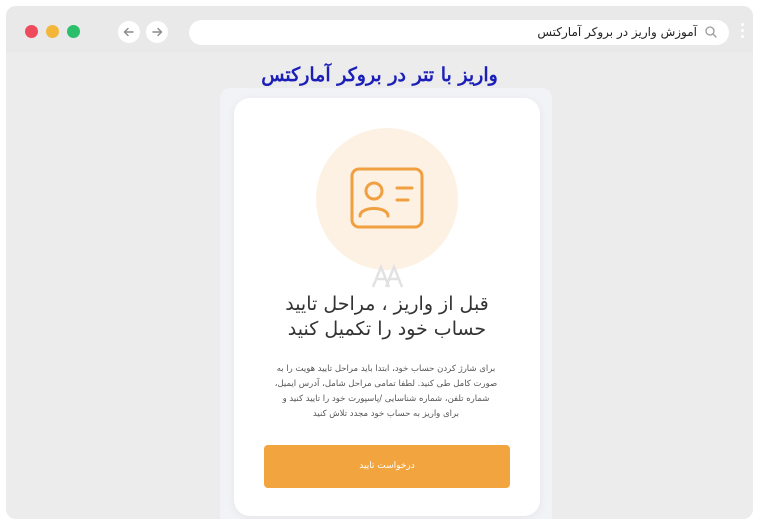 This screenshot has height=523, width=759. Describe the element at coordinates (73, 31) in the screenshot. I see `maximize-window-button` at that location.